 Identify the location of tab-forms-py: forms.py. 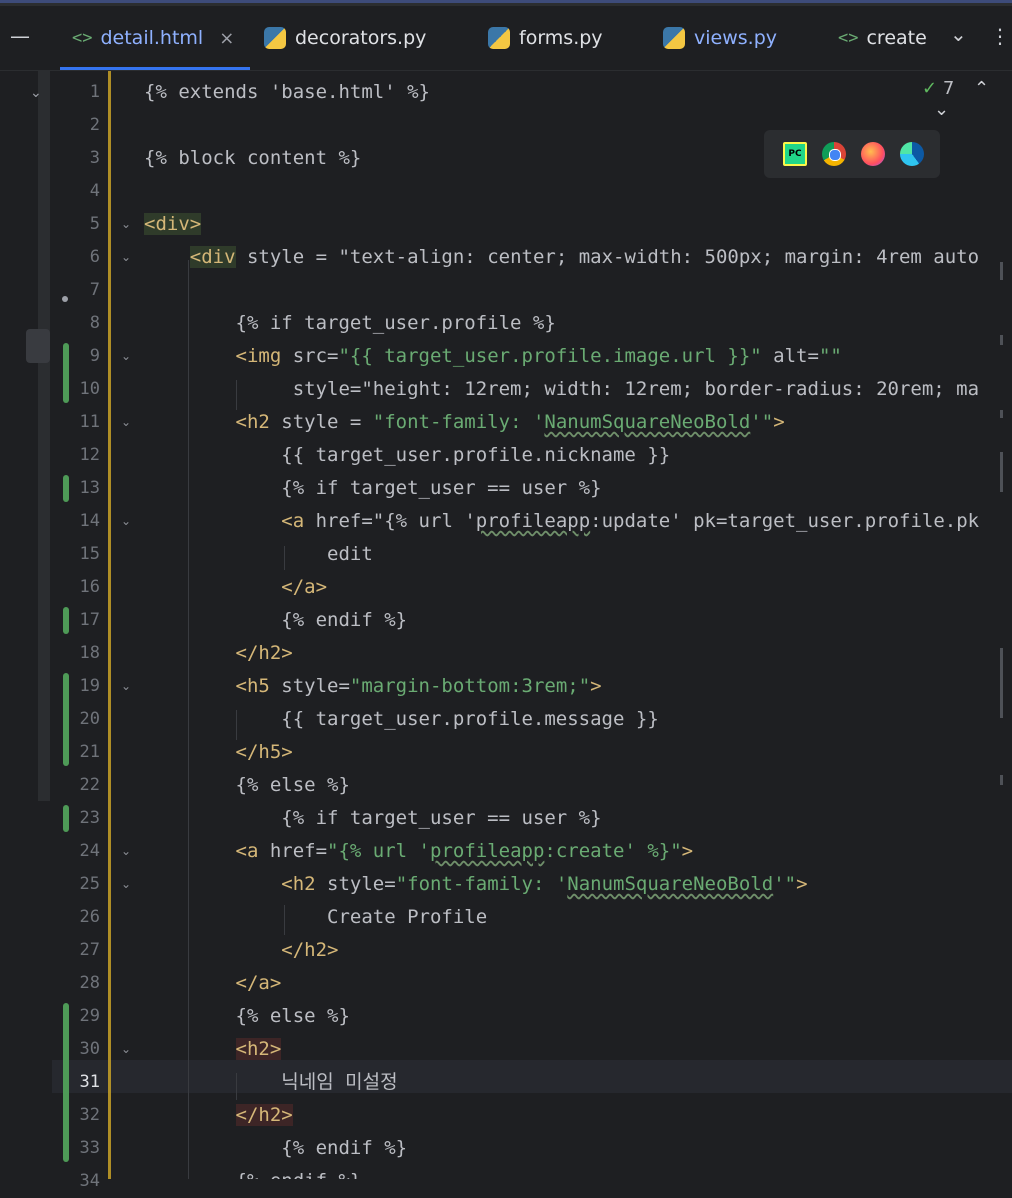
(545, 38).